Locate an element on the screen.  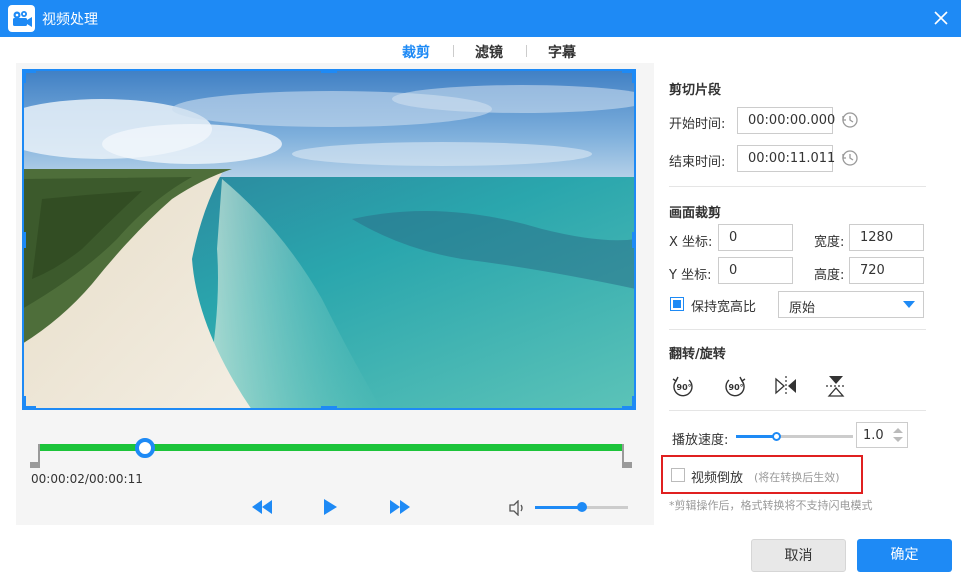
height-label: 高度: is located at coordinates (829, 275).